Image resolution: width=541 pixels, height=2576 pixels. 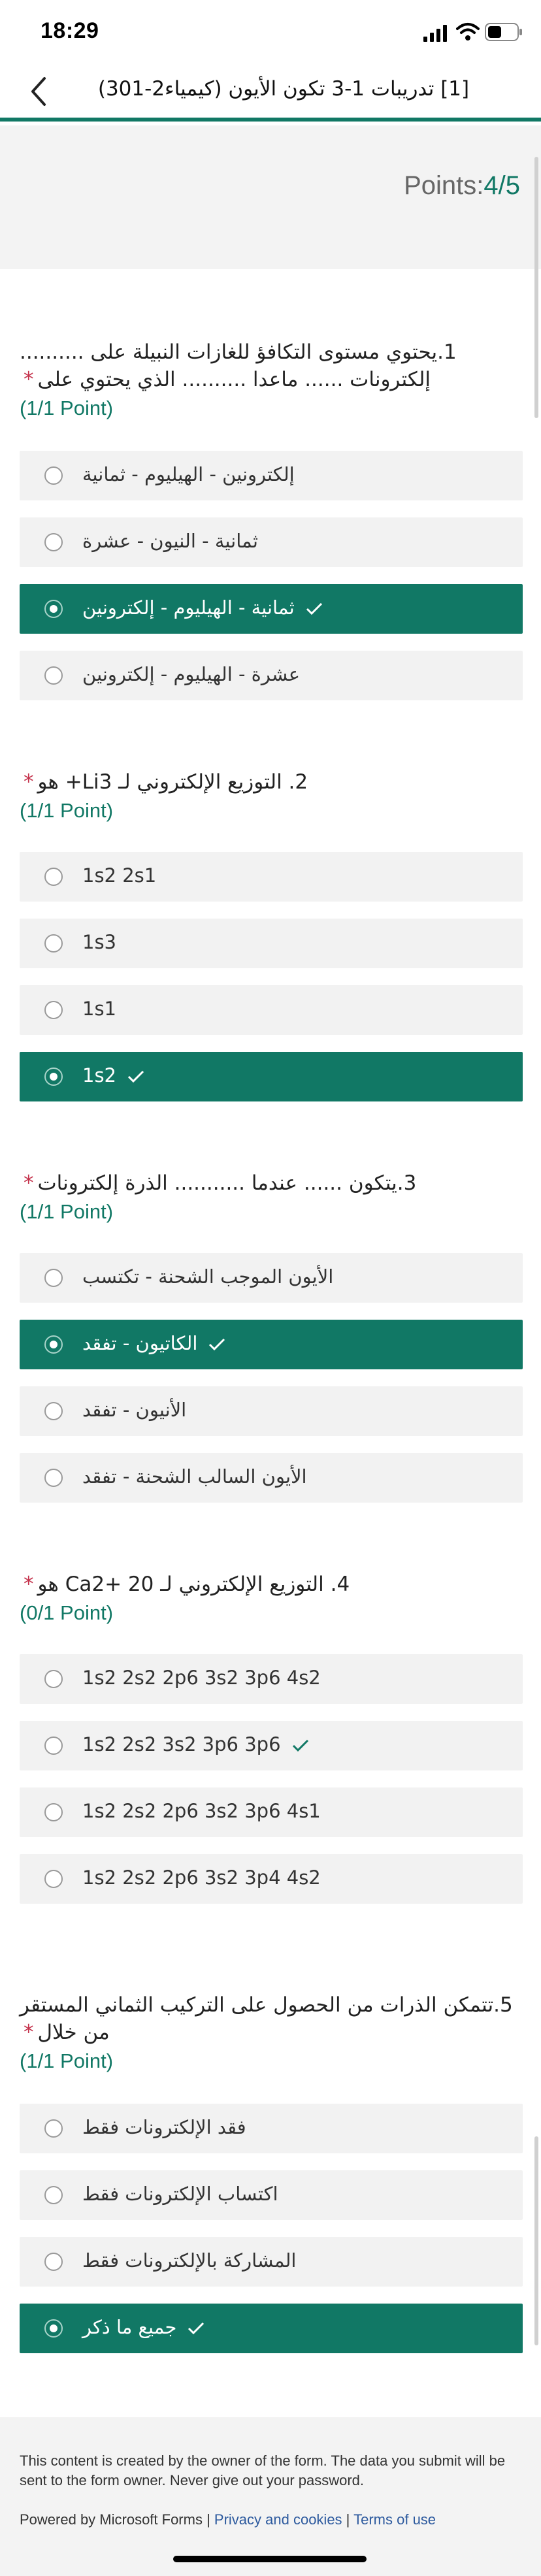 I want to click on option-label: 1s2, so click(x=113, y=1075).